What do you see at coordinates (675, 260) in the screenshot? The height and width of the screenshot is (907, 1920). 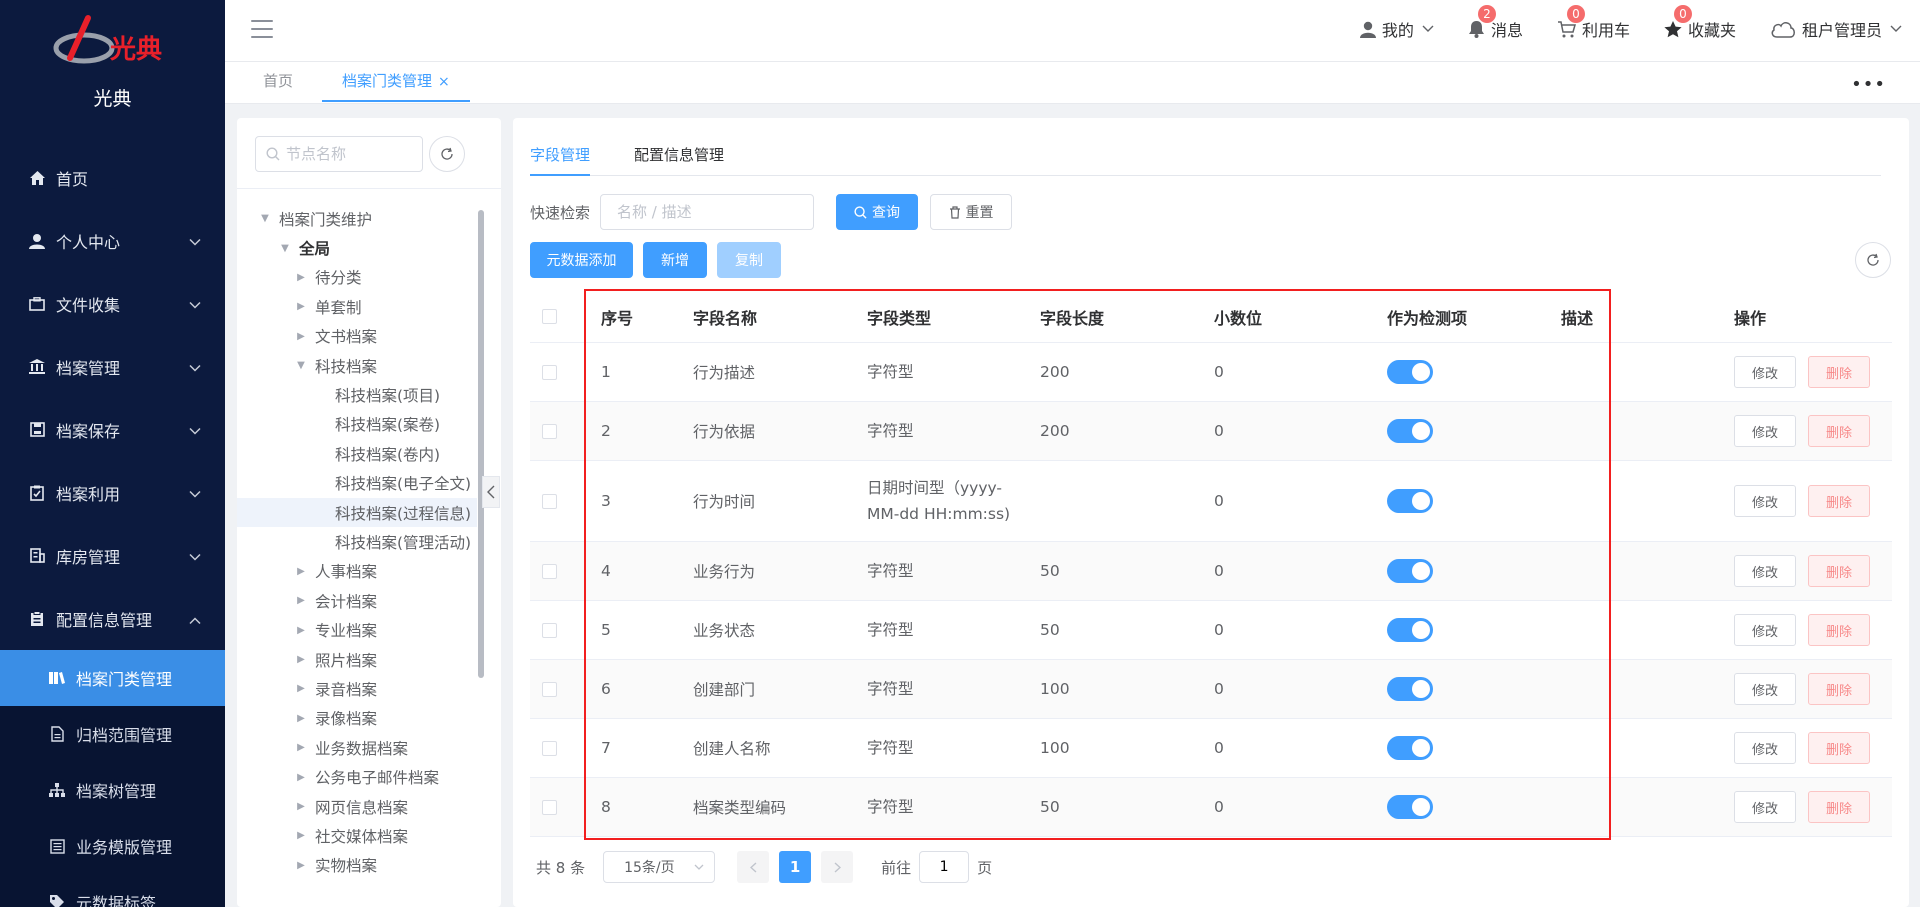 I see `add-button: 新增` at bounding box center [675, 260].